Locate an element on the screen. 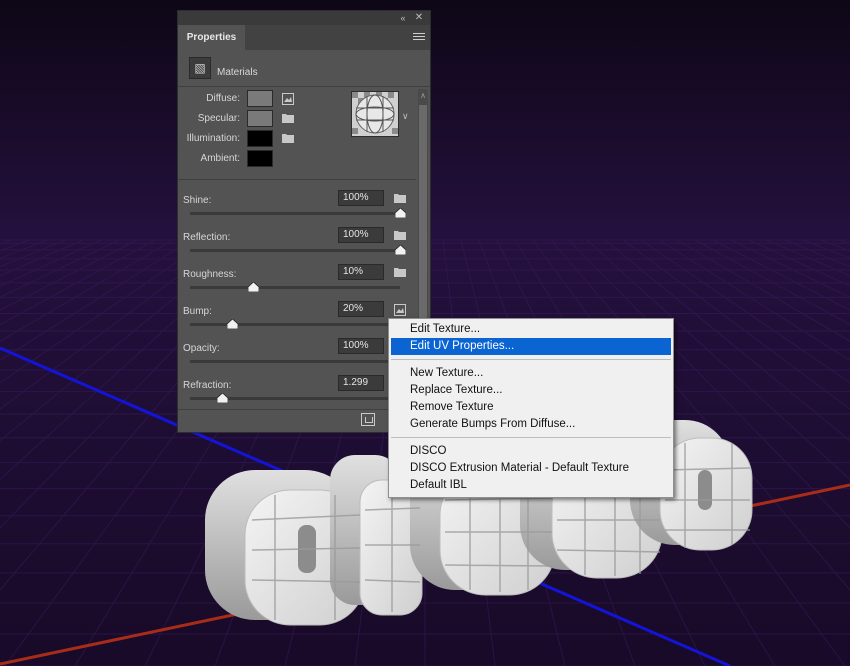 The height and width of the screenshot is (666, 850). slider-label: Reflection: is located at coordinates (207, 237).